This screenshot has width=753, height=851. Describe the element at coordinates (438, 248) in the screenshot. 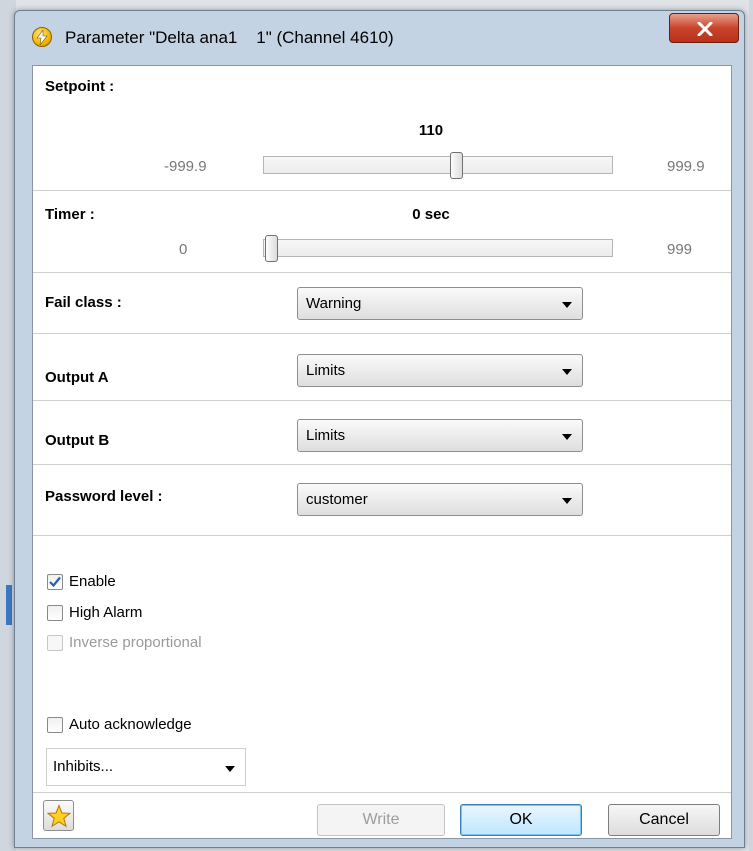

I see `timer-slider-track` at that location.